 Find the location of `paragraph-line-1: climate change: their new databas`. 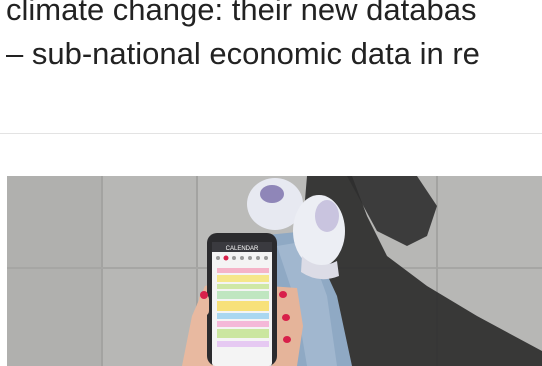

paragraph-line-1: climate change: their new databas is located at coordinates (241, 13).